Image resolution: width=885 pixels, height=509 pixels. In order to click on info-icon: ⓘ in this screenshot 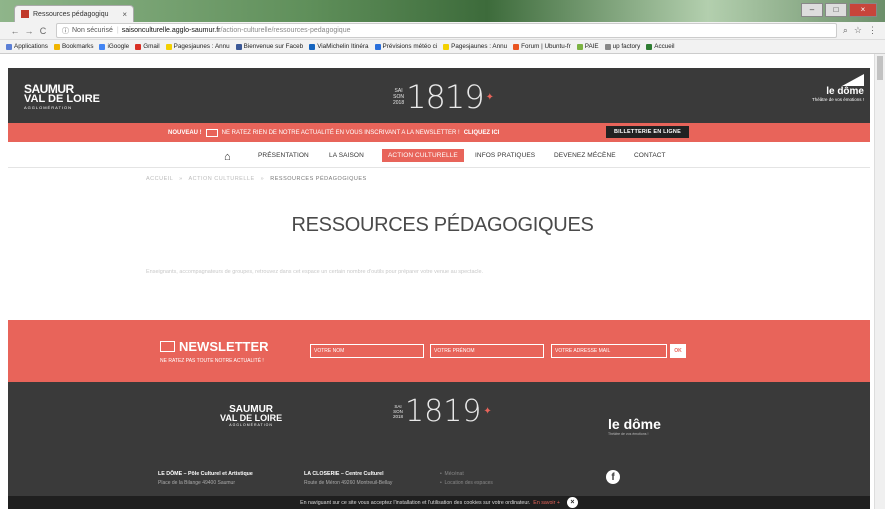, I will do `click(65, 31)`.